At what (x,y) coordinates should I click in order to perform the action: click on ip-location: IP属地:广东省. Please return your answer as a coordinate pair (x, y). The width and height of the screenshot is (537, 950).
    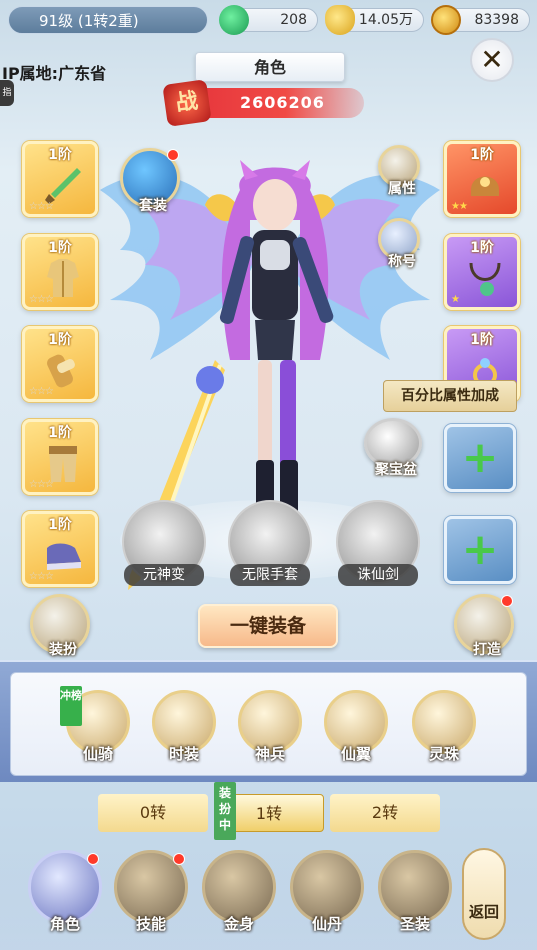
    Looking at the image, I should click on (54, 73).